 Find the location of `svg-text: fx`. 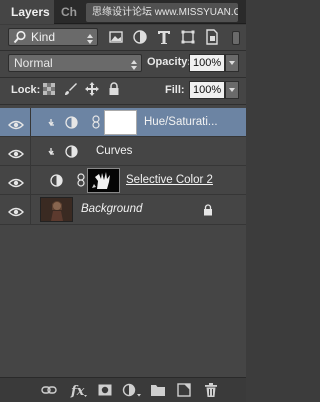

svg-text: fx is located at coordinates (77, 391).